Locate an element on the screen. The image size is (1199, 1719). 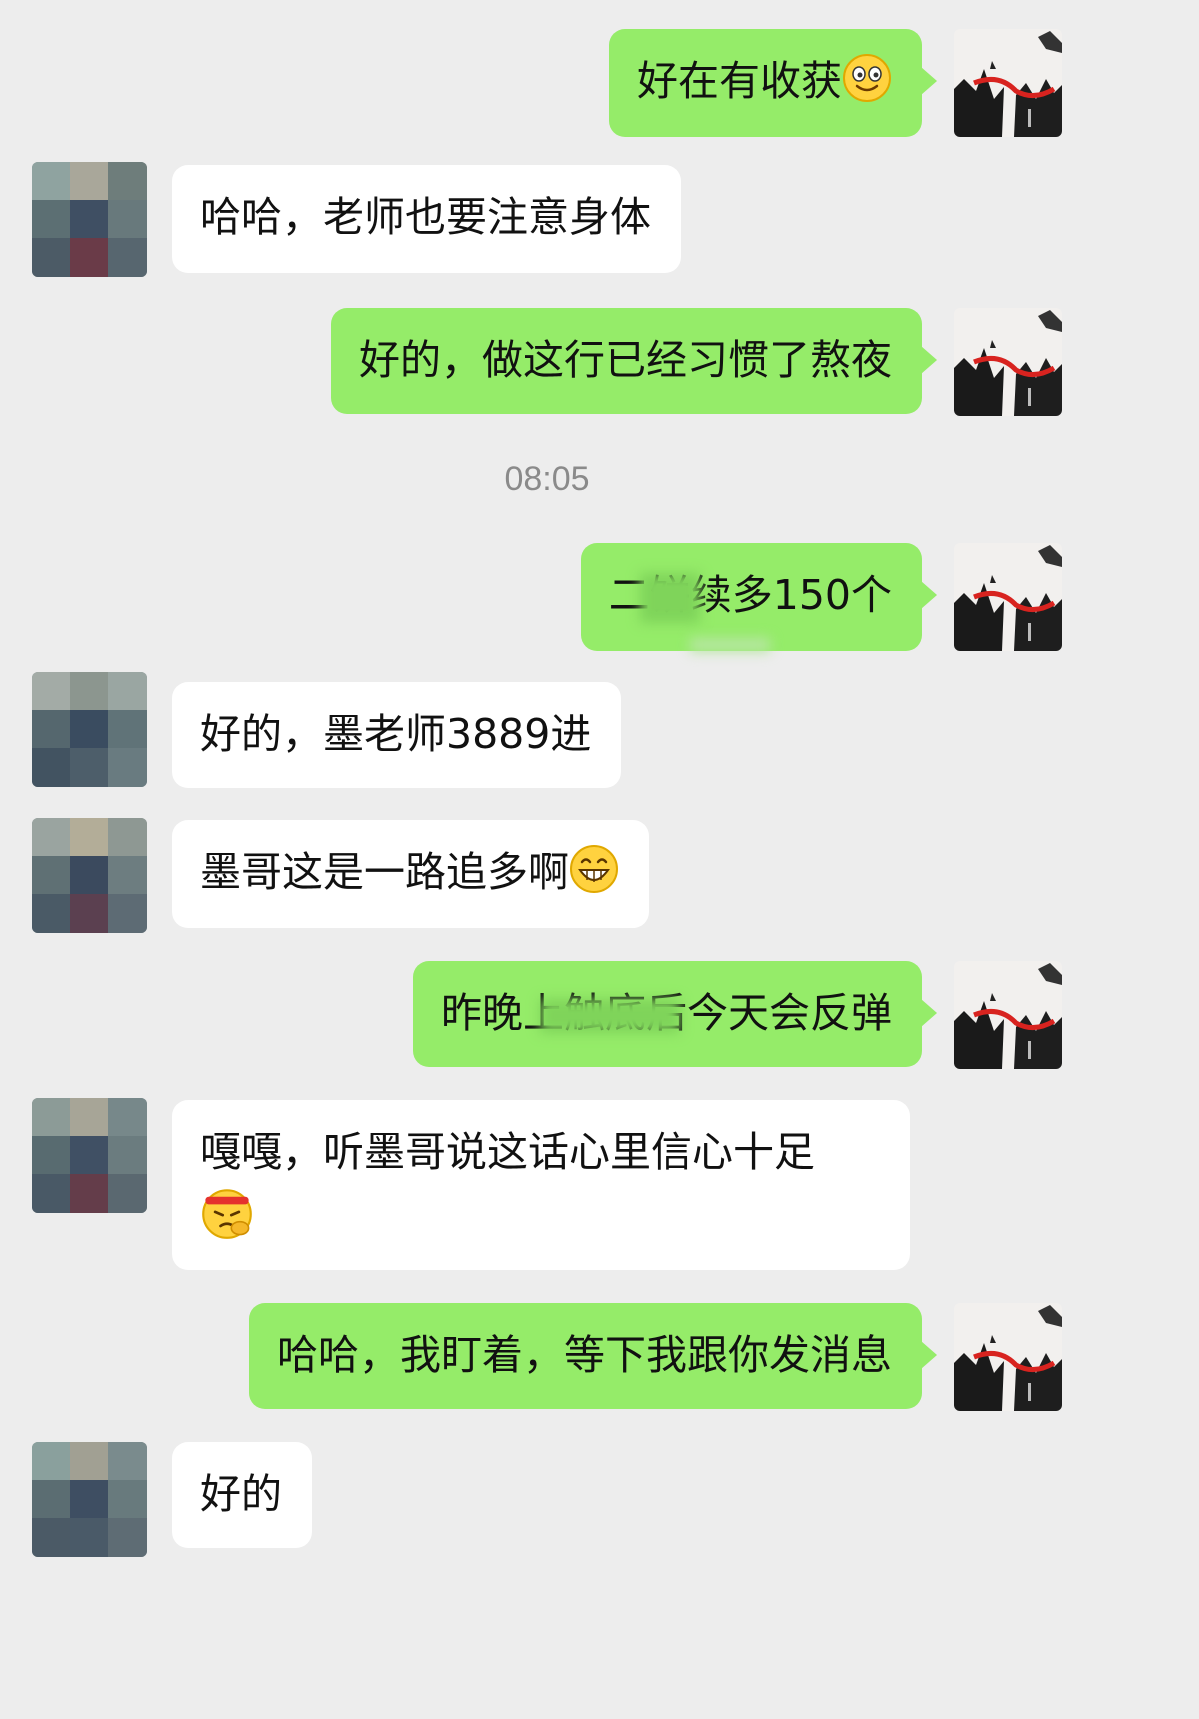
determined-emoji-icon is located at coordinates (227, 1214).